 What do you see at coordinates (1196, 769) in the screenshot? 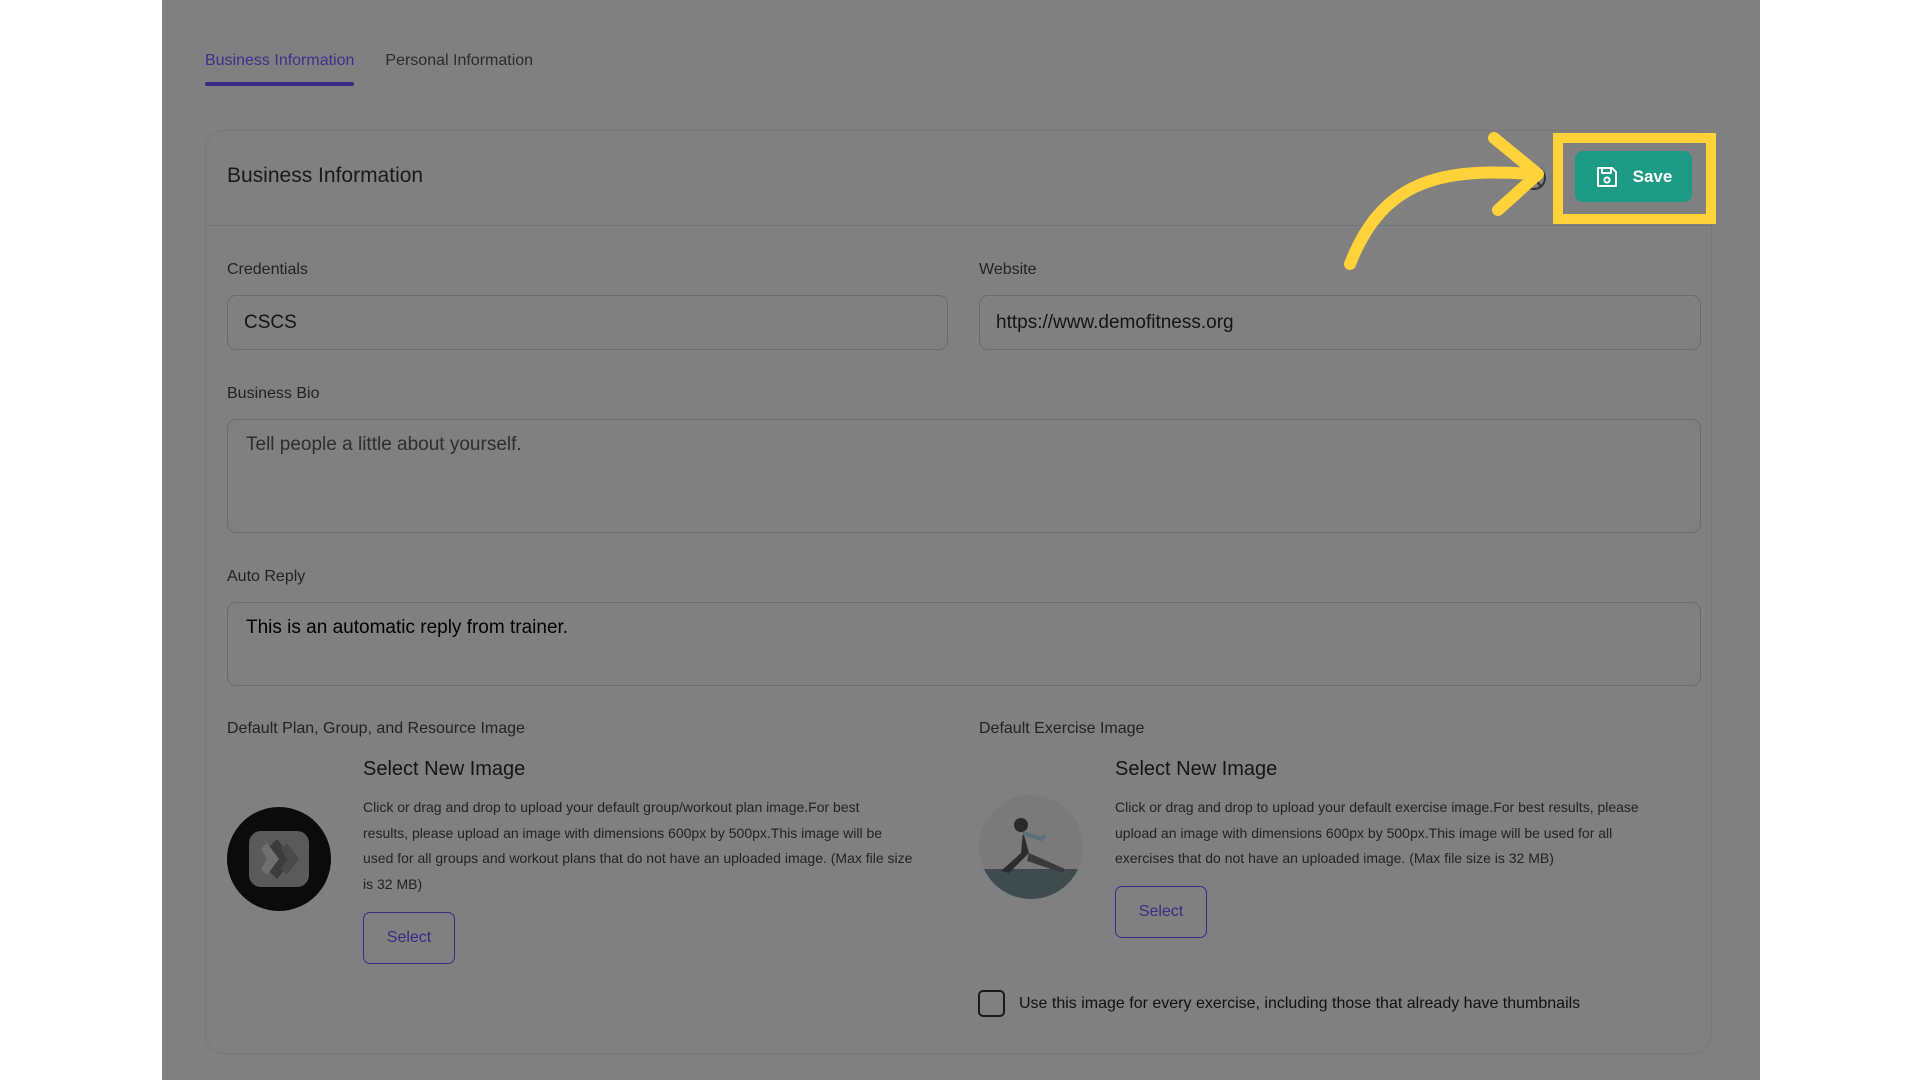
I see `exercise-image-title: Select New Image` at bounding box center [1196, 769].